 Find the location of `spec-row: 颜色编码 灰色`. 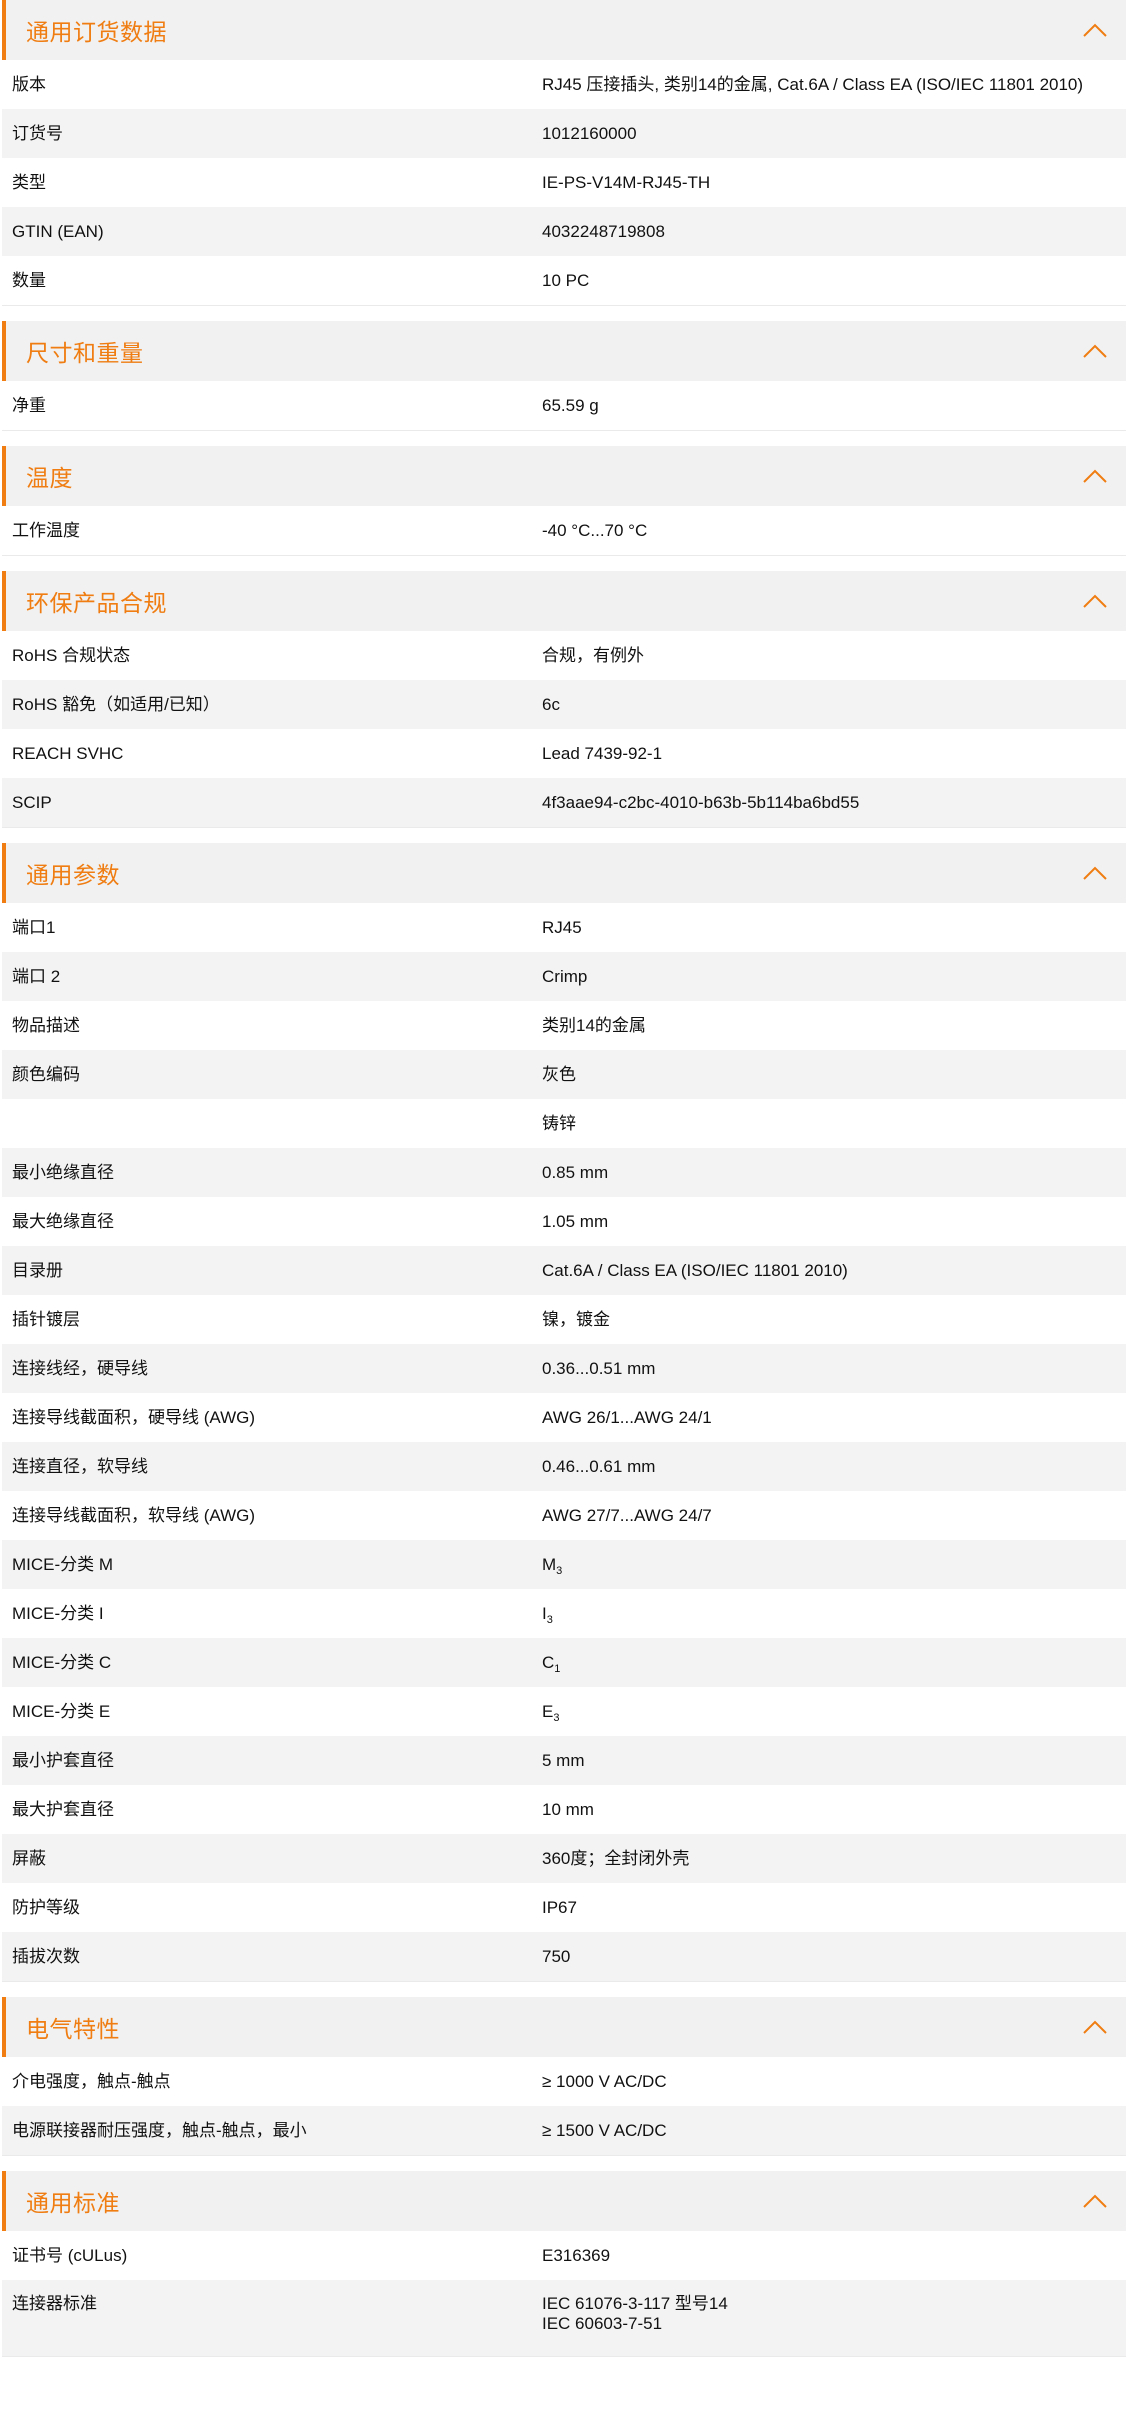

spec-row: 颜色编码 灰色 is located at coordinates (564, 1074).